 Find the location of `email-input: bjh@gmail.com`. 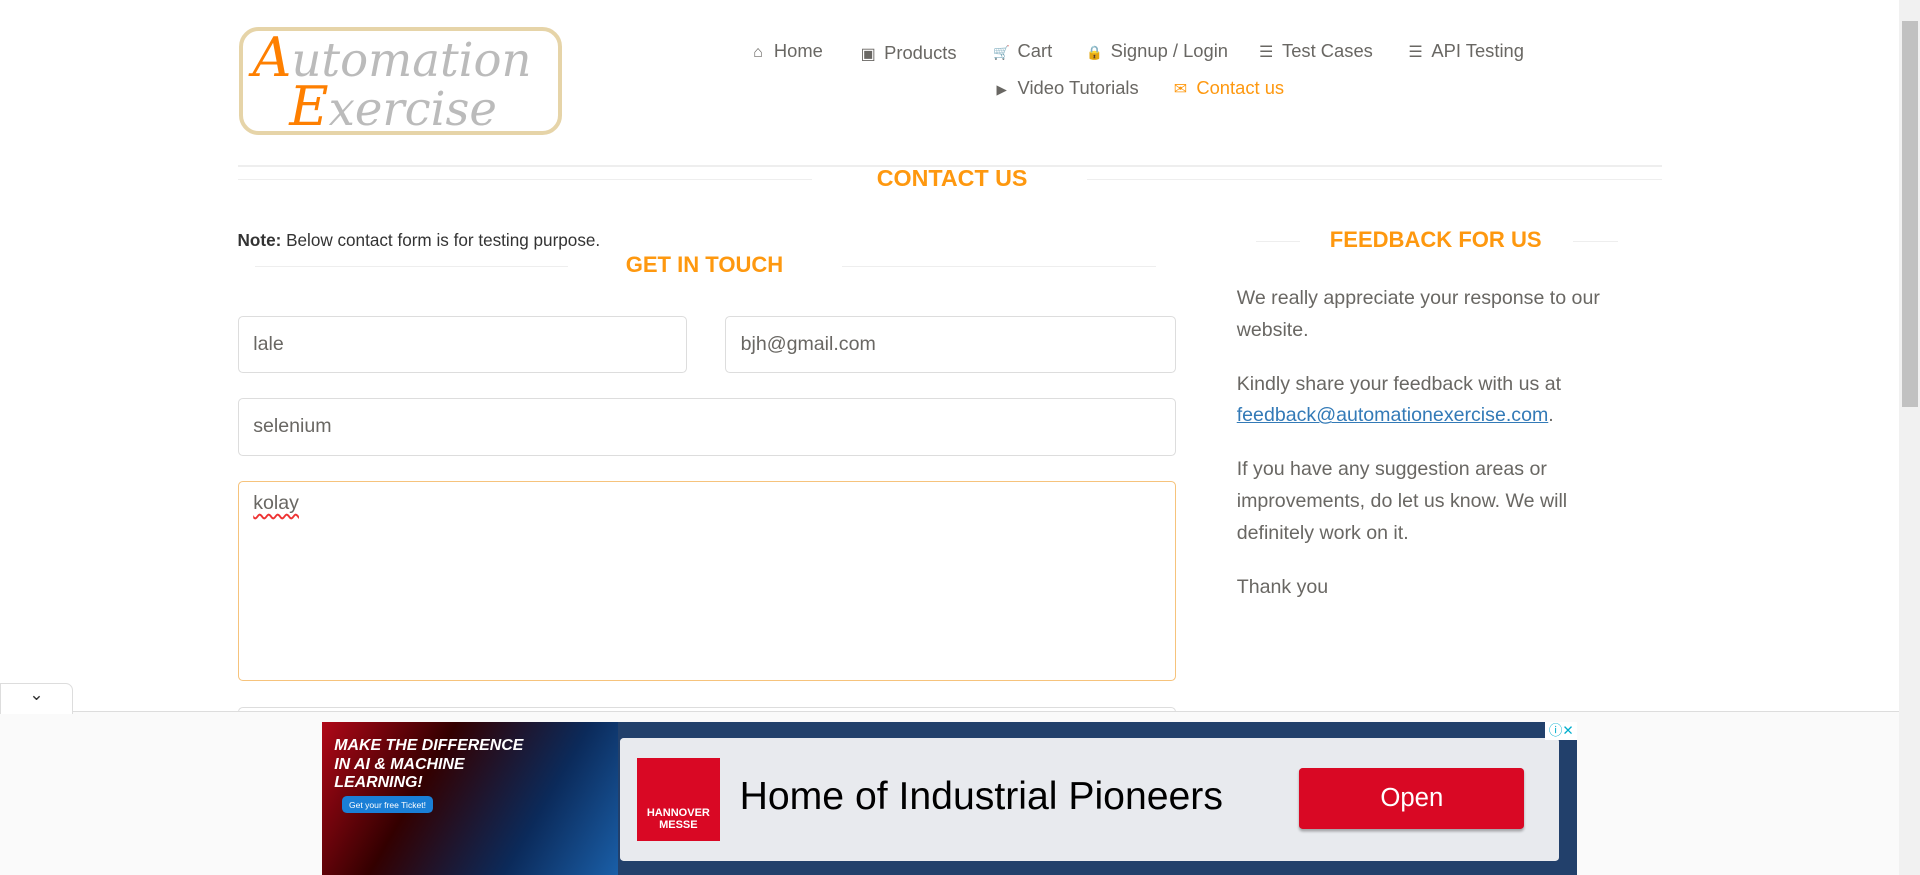

email-input: bjh@gmail.com is located at coordinates (950, 344).